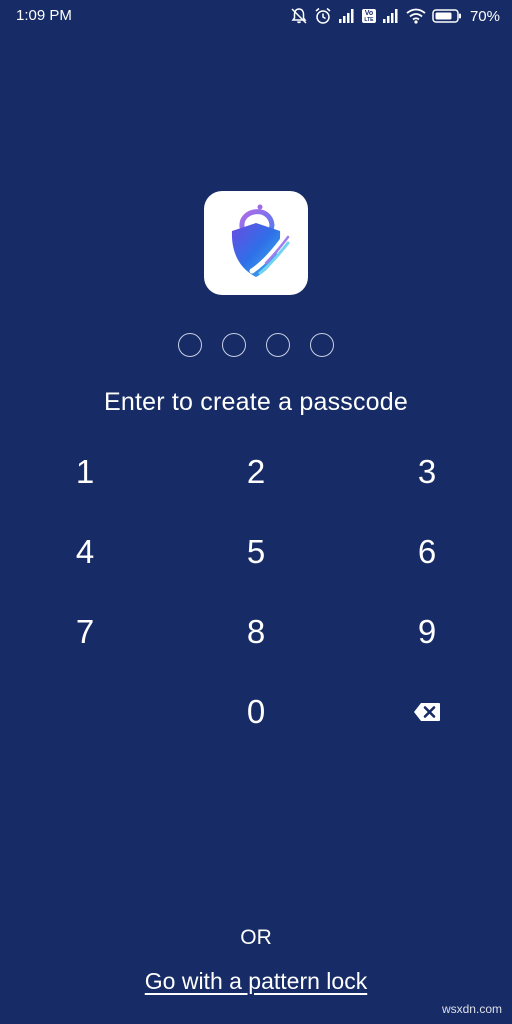 This screenshot has height=1024, width=512. I want to click on backspace-button, so click(427, 712).